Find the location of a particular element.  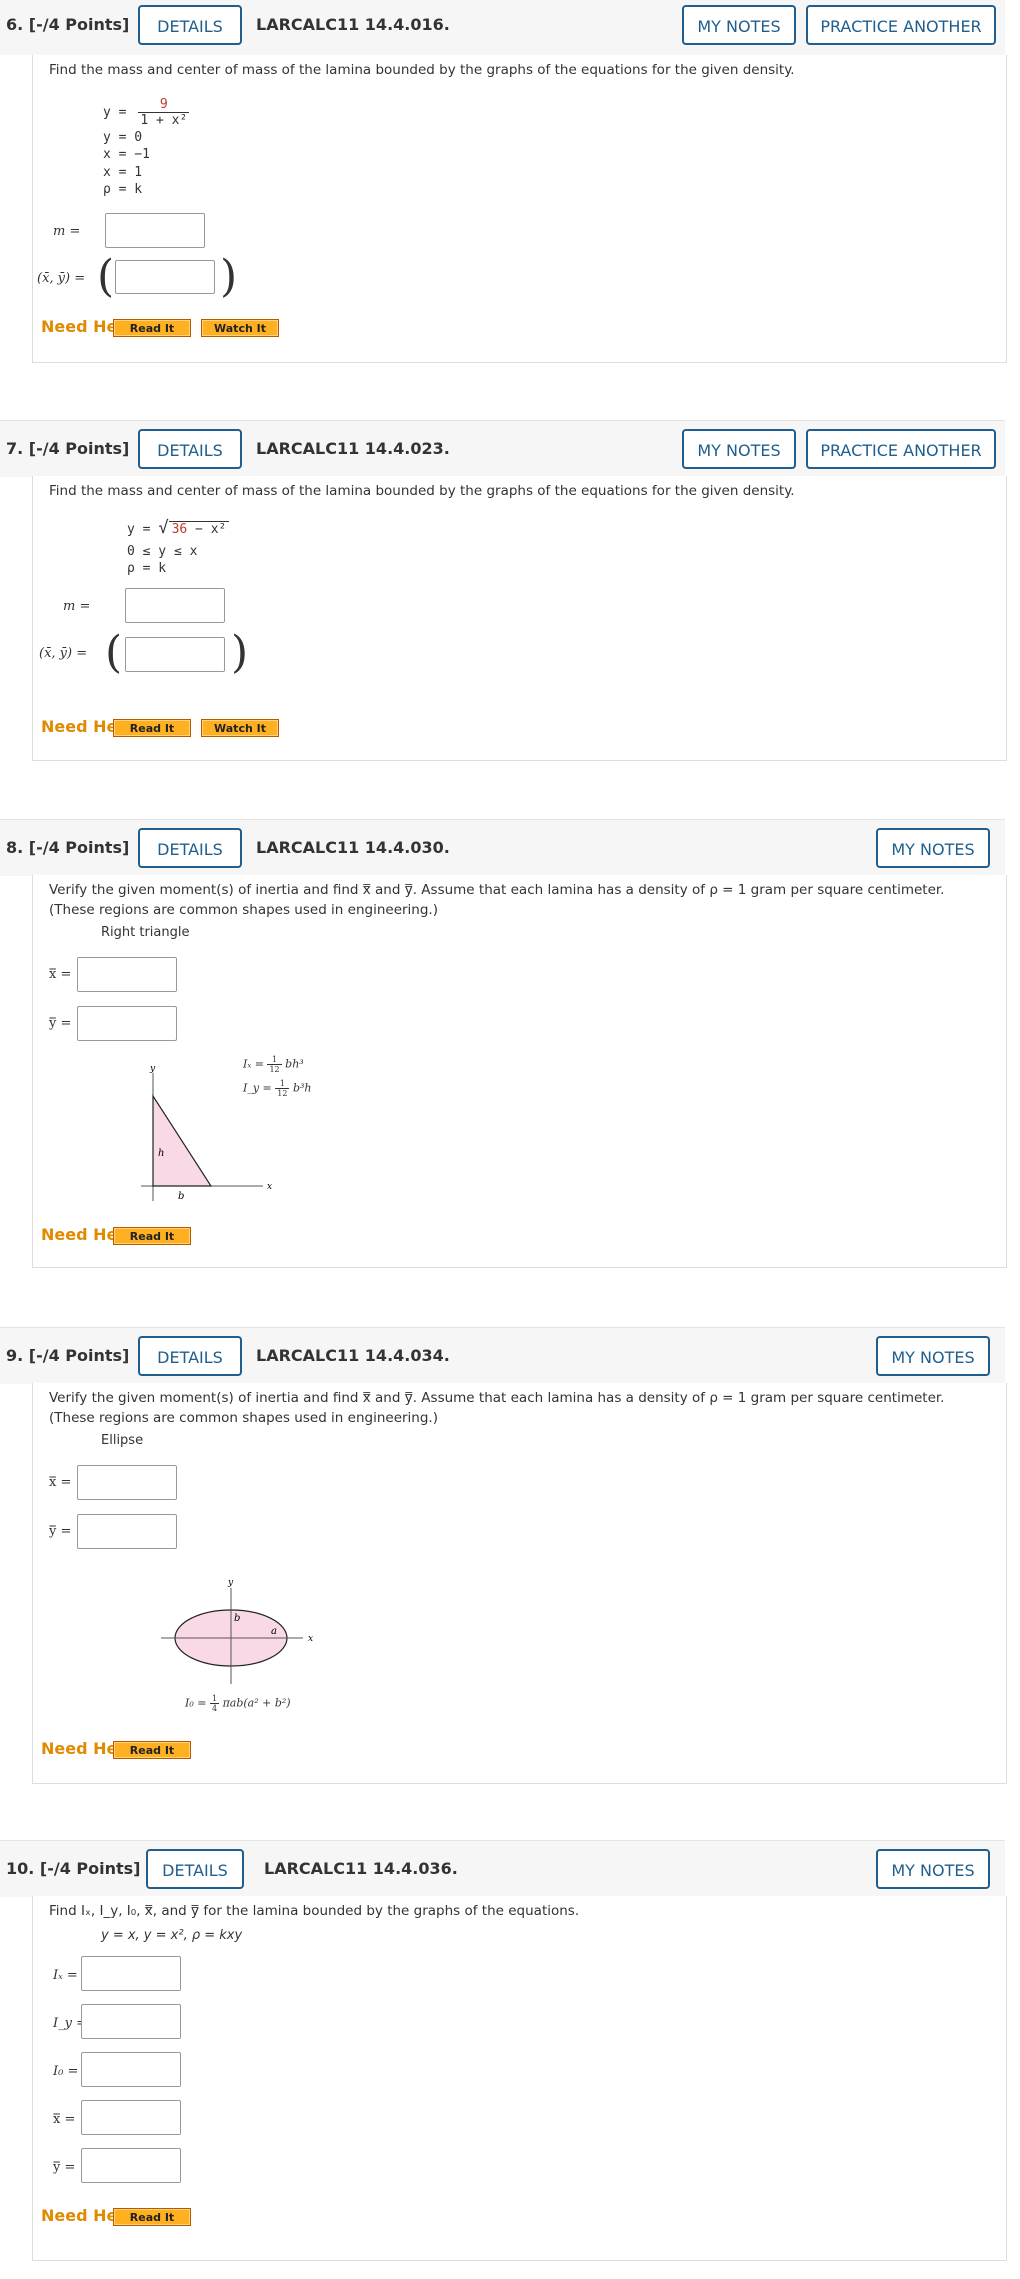

equation-2: 0 ≤ y ≤ x is located at coordinates (162, 551).